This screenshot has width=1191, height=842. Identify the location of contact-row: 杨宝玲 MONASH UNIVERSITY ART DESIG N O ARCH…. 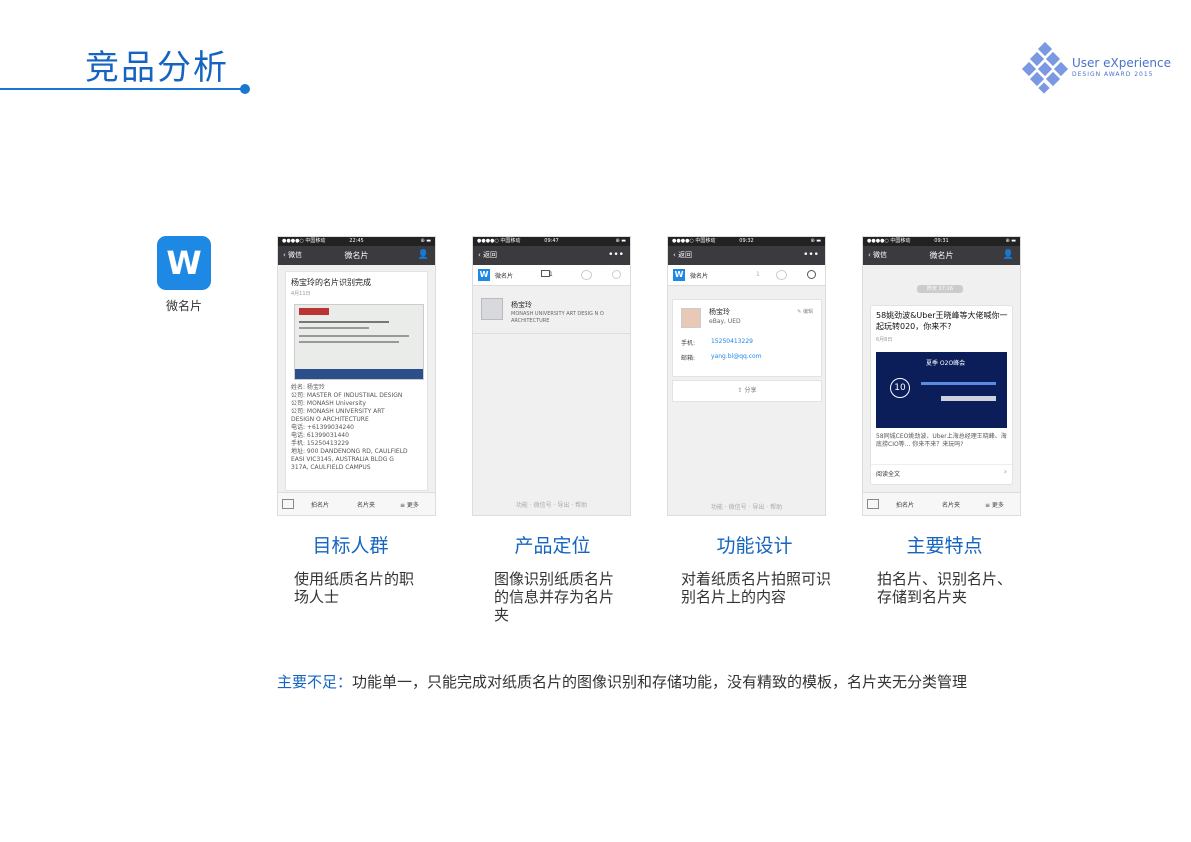
(551, 310).